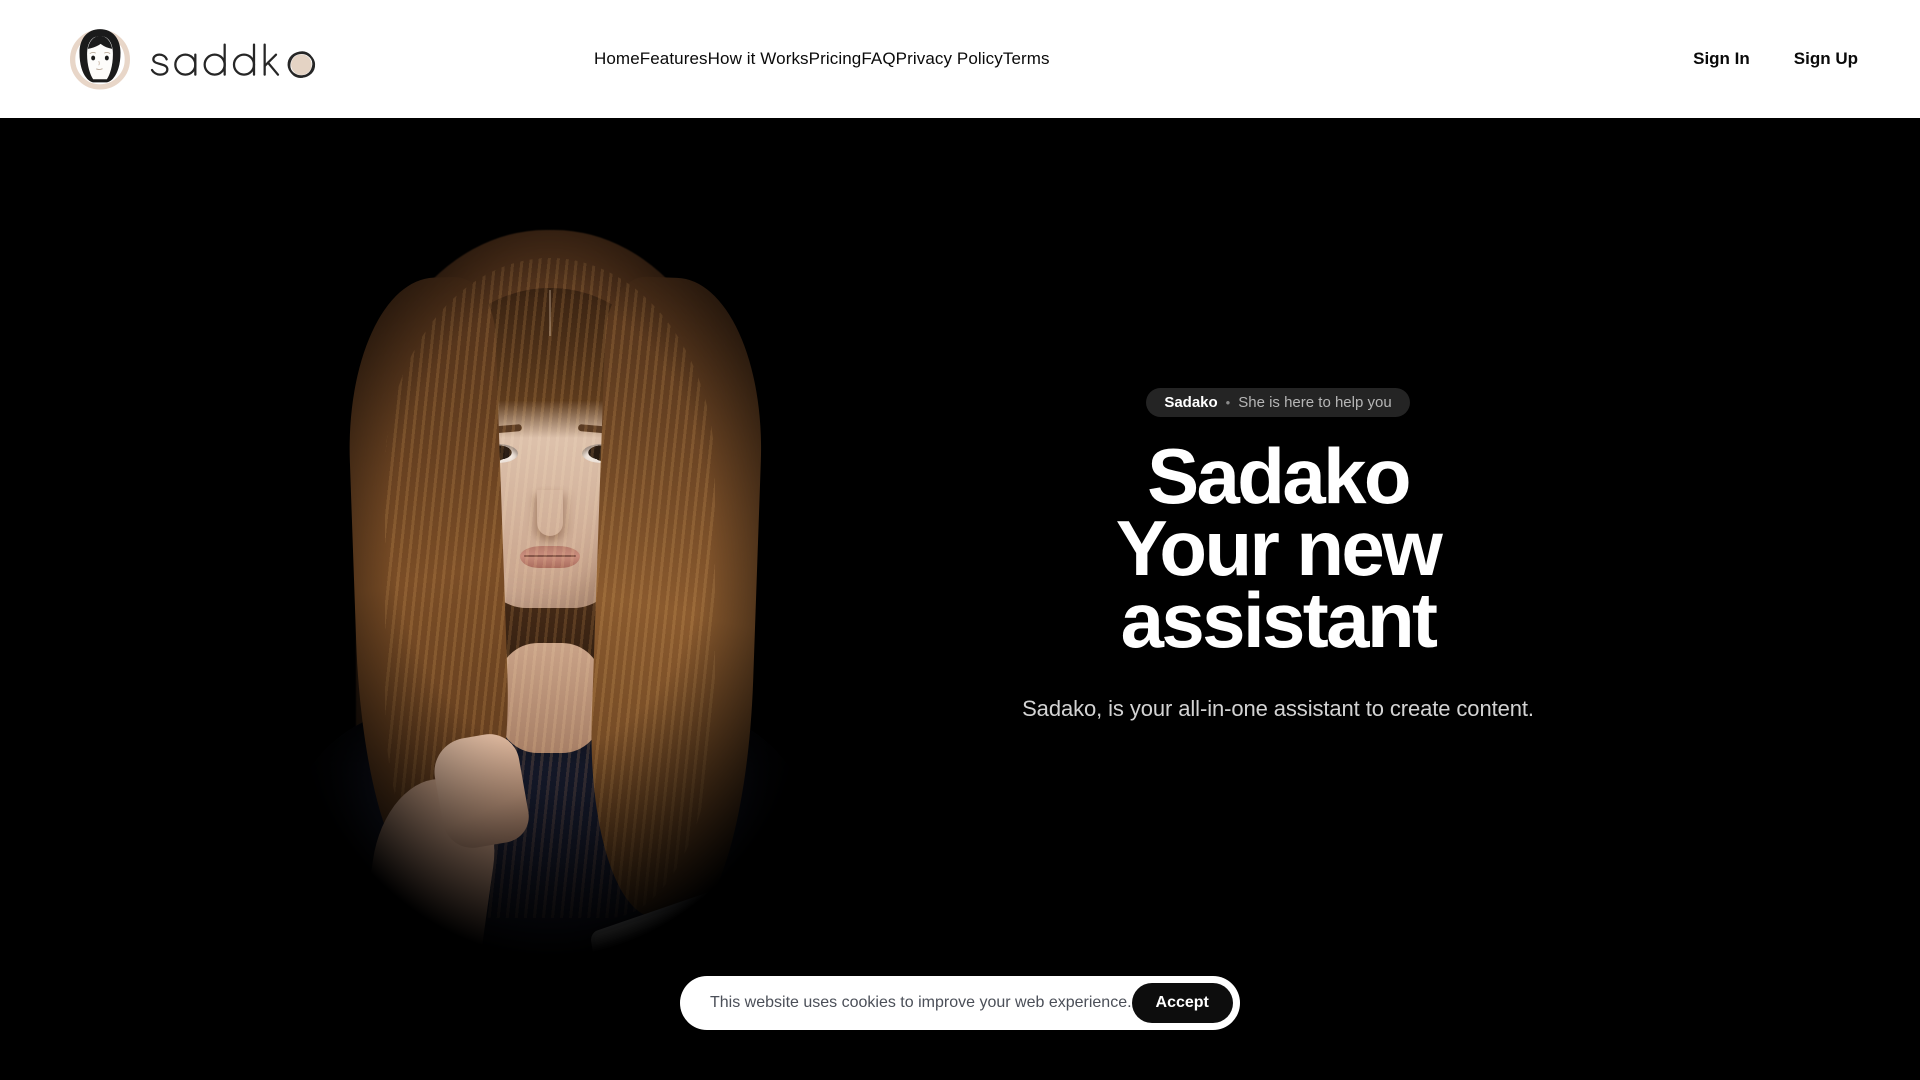 The height and width of the screenshot is (1080, 1920). I want to click on hero-title-line-3: assistant, so click(1279, 619).